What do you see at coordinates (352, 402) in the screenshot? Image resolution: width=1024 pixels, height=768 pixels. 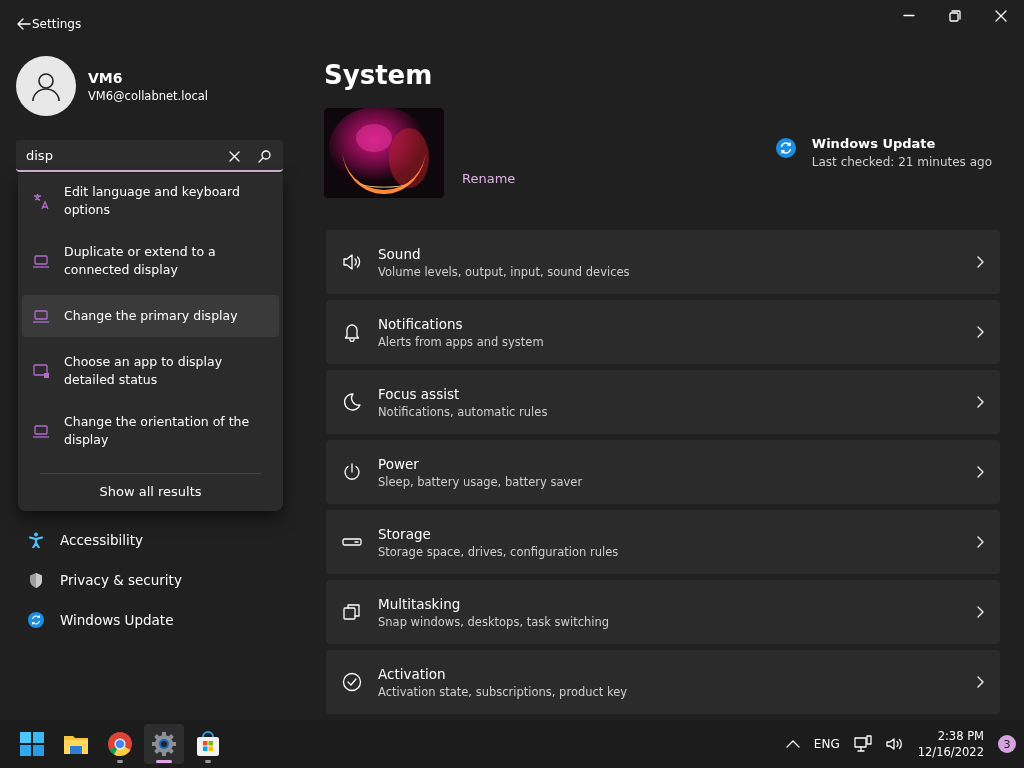 I see `moon-icon` at bounding box center [352, 402].